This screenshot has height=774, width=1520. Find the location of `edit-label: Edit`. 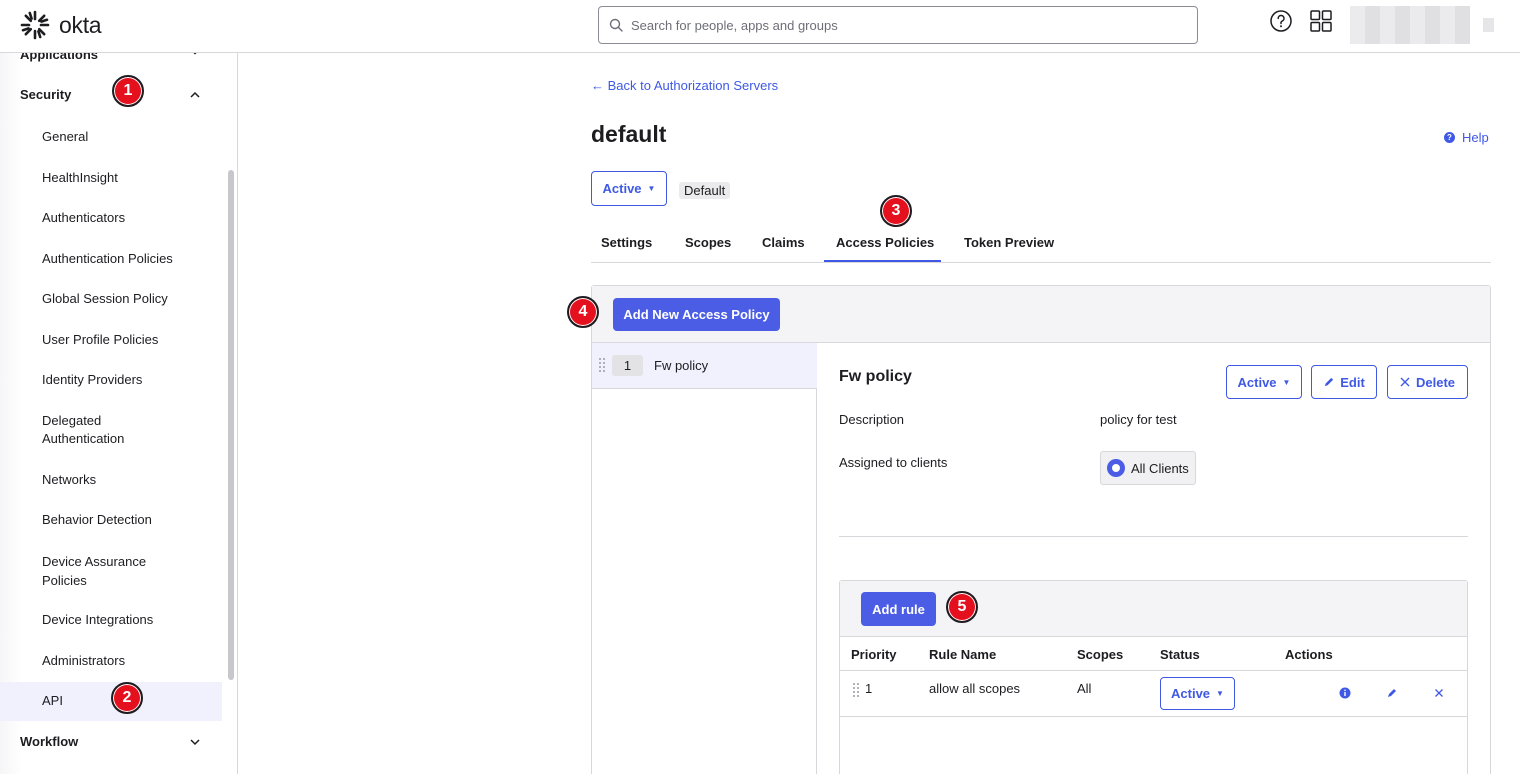

edit-label: Edit is located at coordinates (1352, 382).